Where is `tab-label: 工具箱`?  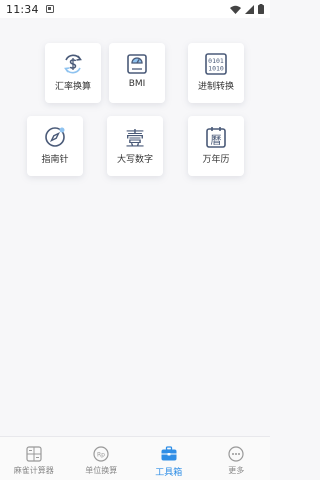
tab-label: 工具箱 is located at coordinates (169, 473).